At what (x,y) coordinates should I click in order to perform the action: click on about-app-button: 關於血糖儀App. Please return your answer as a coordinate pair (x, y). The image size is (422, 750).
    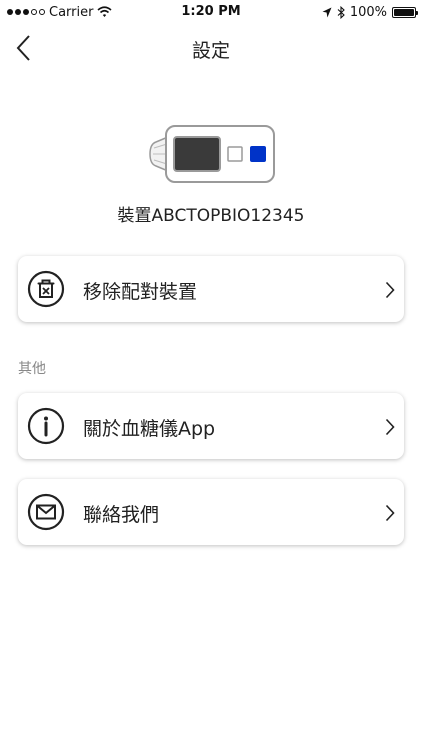
    Looking at the image, I should click on (211, 426).